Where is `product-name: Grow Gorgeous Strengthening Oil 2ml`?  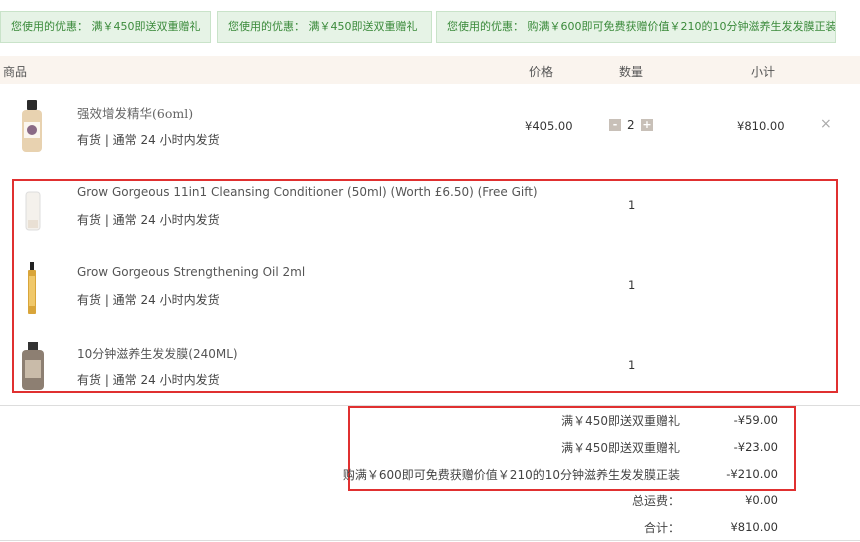
product-name: Grow Gorgeous Strengthening Oil 2ml is located at coordinates (191, 272).